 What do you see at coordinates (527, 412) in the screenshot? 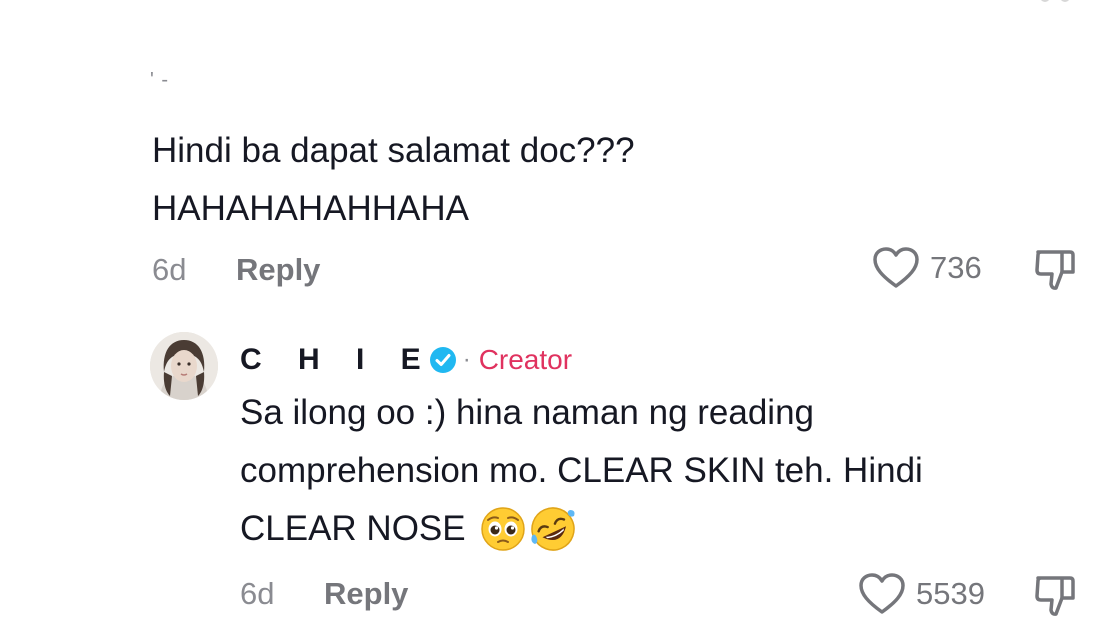
I see `comment-text-line: Sa ilong oo :) hina naman ng reading` at bounding box center [527, 412].